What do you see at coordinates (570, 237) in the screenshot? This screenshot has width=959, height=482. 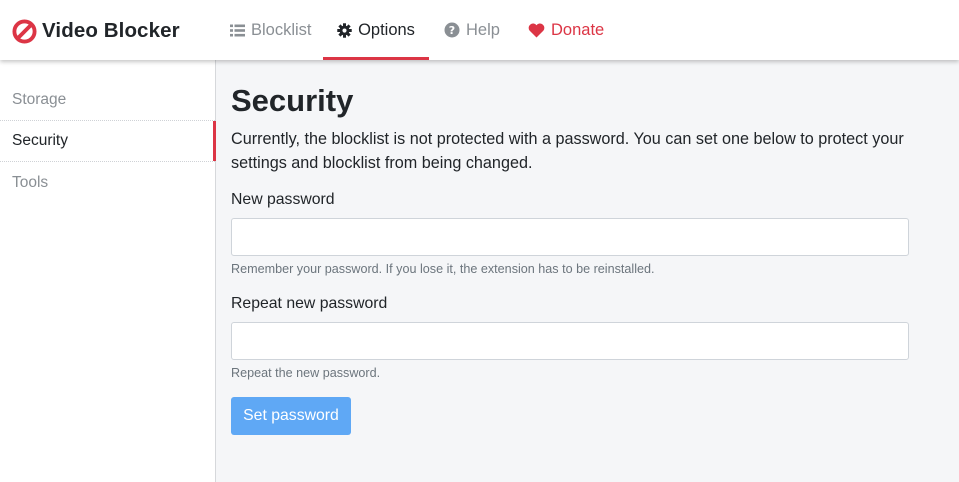 I see `new-password-field` at bounding box center [570, 237].